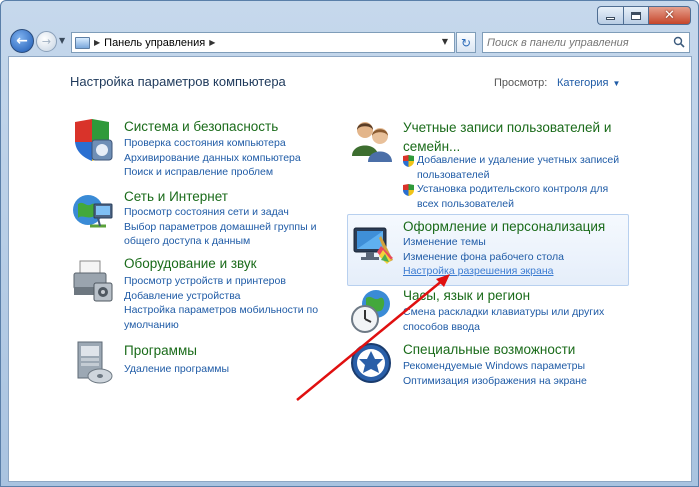 This screenshot has height=487, width=699. What do you see at coordinates (512, 204) in the screenshot?
I see `link-parental-controls-line2: всех пользователей` at bounding box center [512, 204].